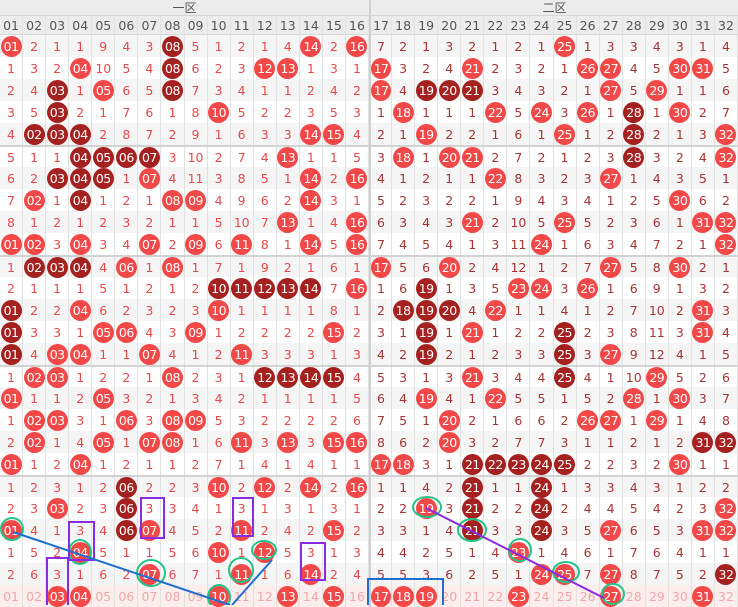 The height and width of the screenshot is (607, 738). I want to click on pick-number-19: 19, so click(427, 596).